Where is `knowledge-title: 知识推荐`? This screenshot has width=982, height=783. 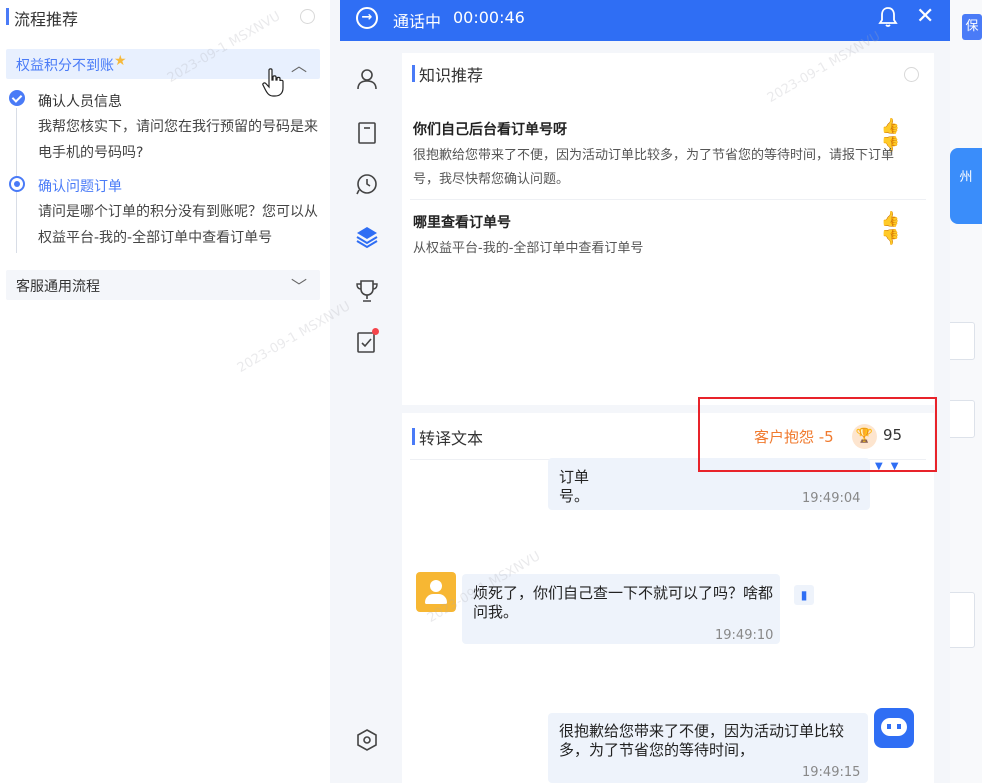 knowledge-title: 知识推荐 is located at coordinates (451, 75).